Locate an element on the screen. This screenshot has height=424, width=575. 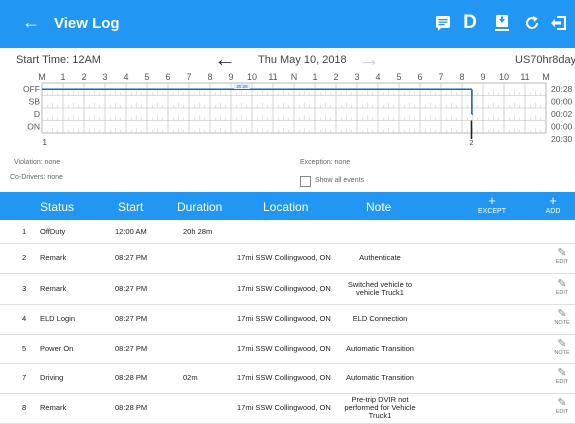
status-total-sum: 20:30 is located at coordinates (562, 139).